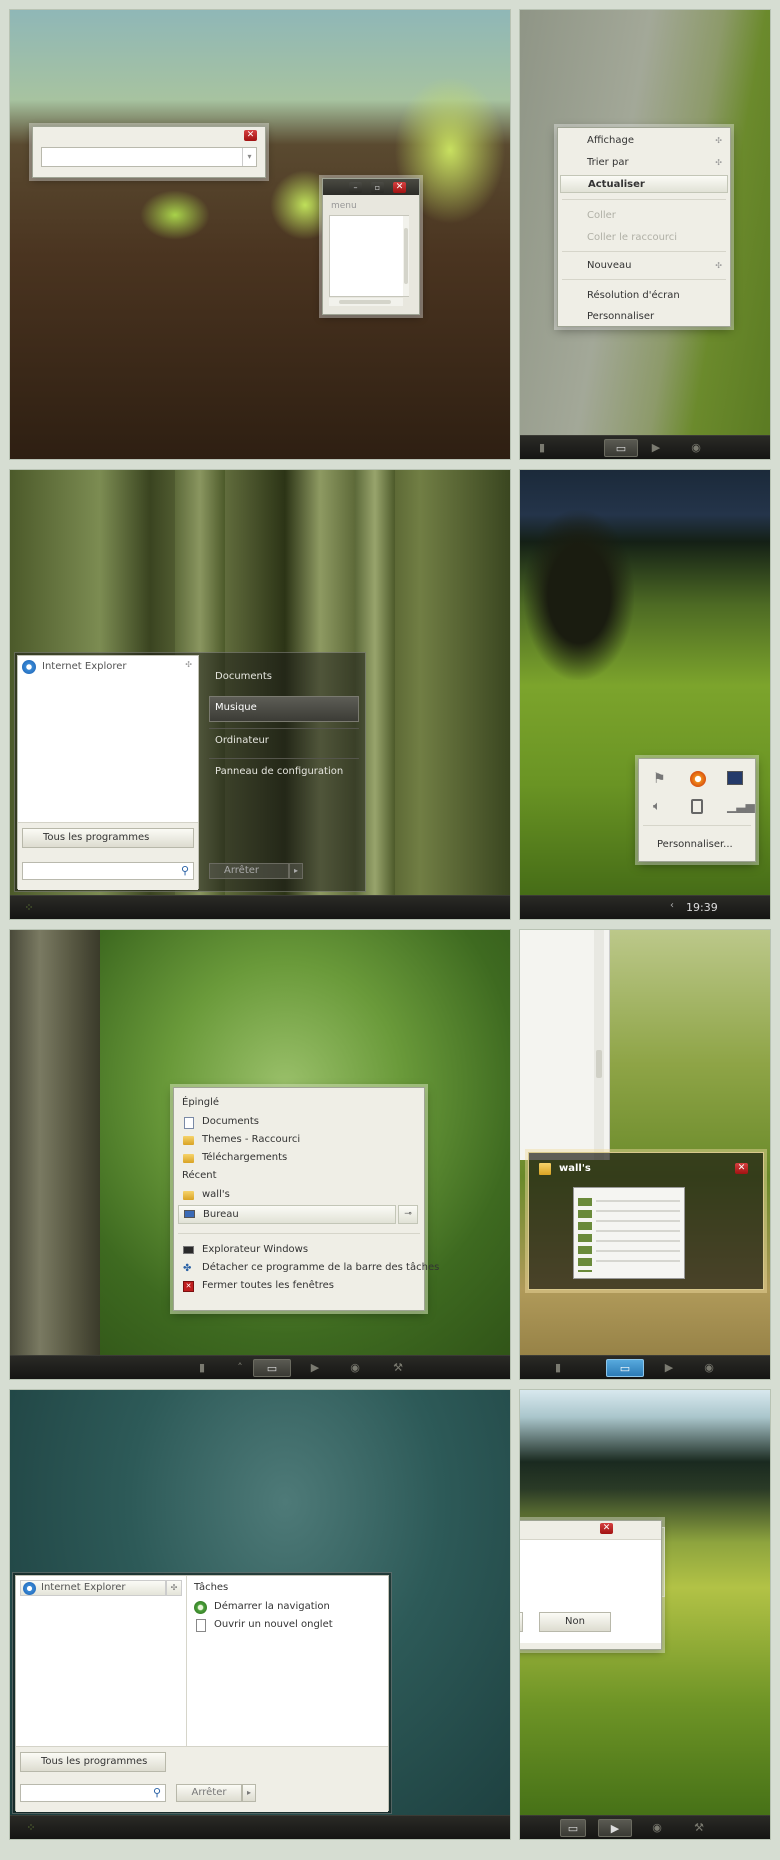  What do you see at coordinates (287, 1214) in the screenshot?
I see `jump-item-bureau: Bureau` at bounding box center [287, 1214].